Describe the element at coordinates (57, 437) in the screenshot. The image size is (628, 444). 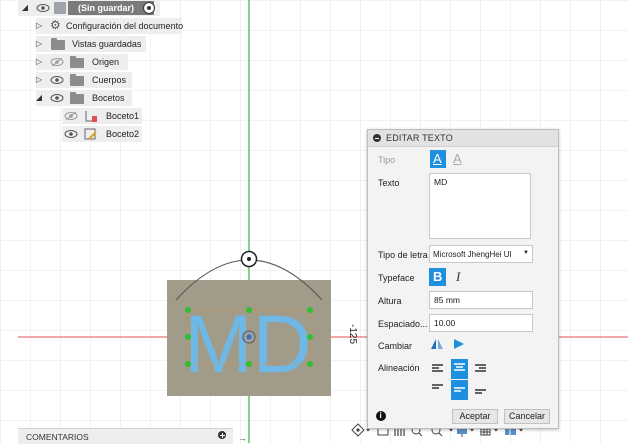
I see `comments-label: COMENTARIOS` at that location.